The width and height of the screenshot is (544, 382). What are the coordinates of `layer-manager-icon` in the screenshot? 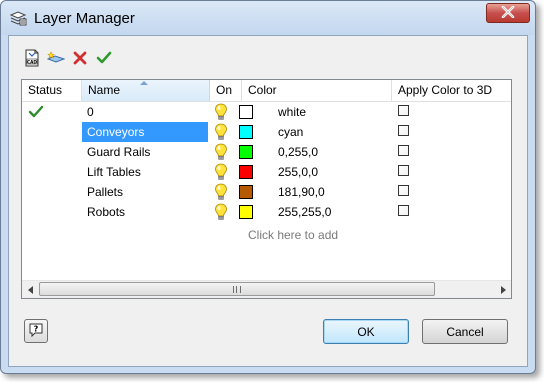 It's located at (18, 18).